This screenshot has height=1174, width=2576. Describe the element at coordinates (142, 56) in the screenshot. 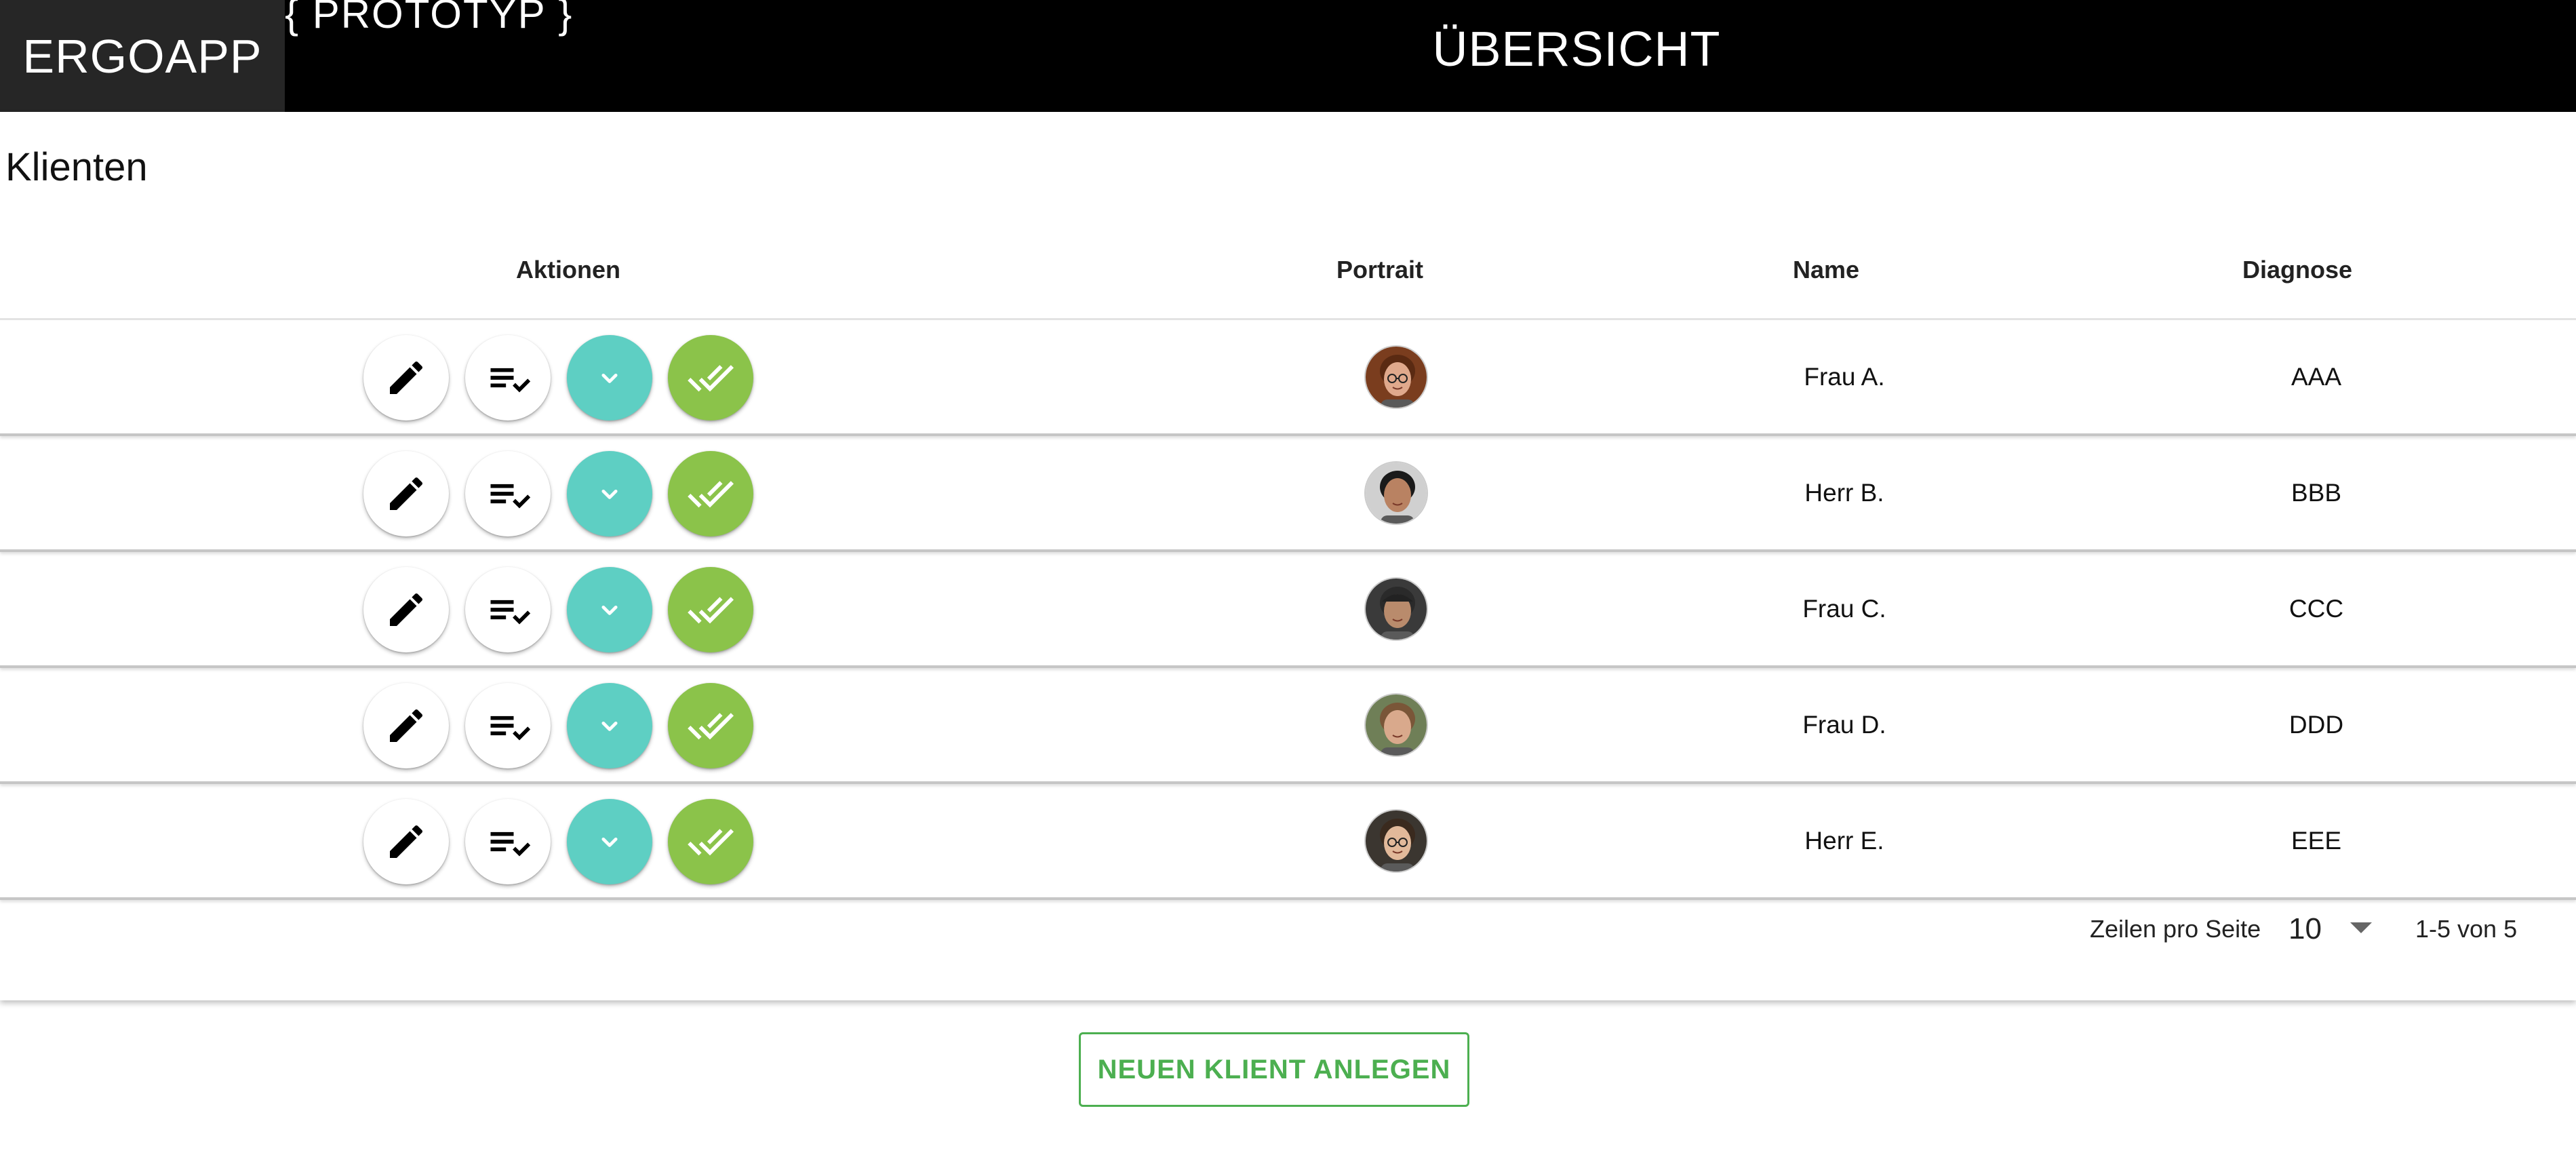

I see `brand-logo: ERGOAPP` at that location.